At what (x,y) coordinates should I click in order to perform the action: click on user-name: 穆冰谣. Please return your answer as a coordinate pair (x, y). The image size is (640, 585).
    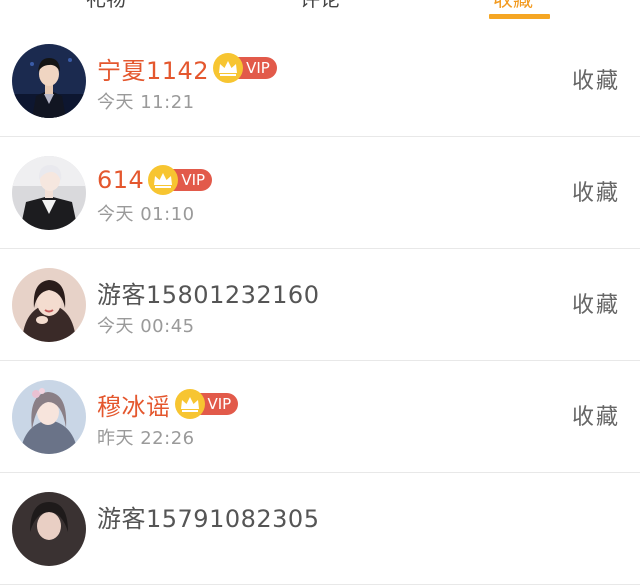
    Looking at the image, I should click on (134, 404).